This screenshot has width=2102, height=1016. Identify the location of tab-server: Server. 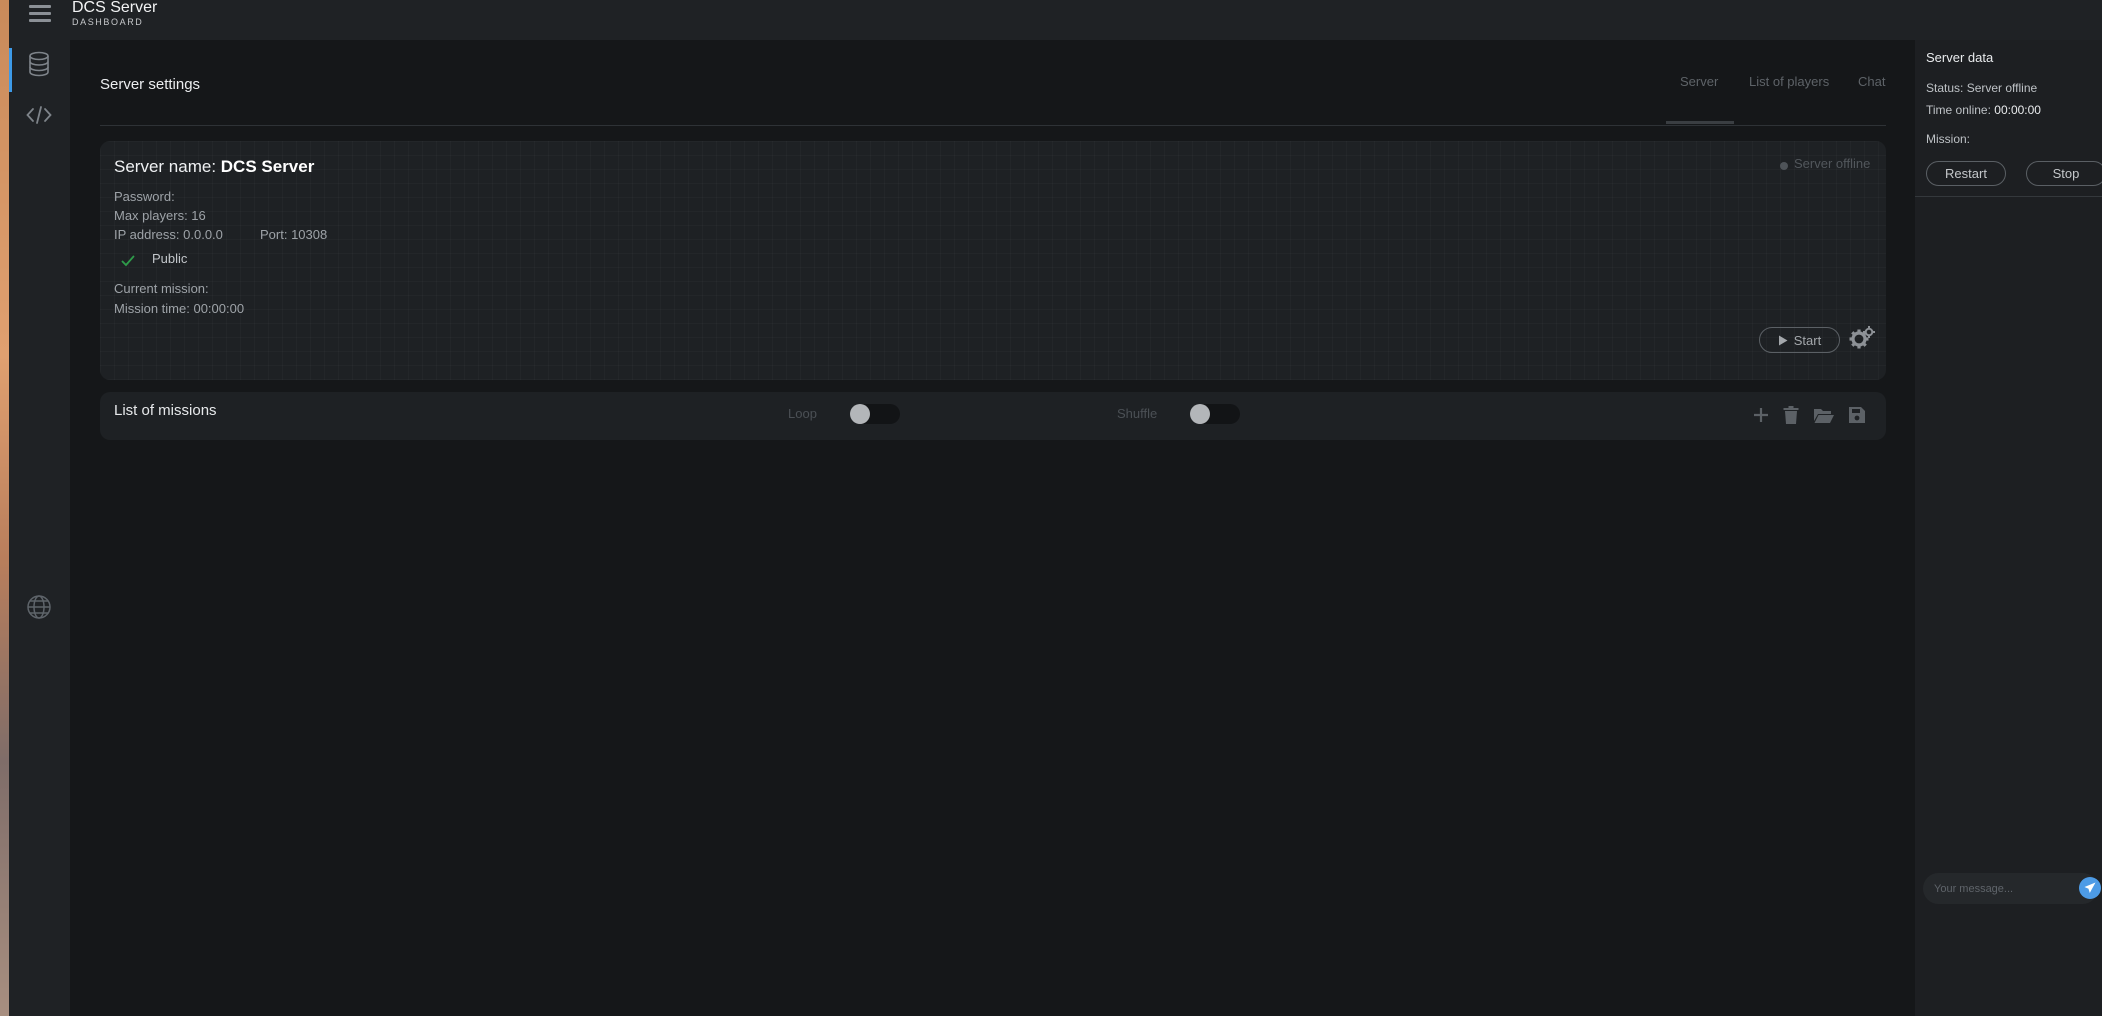
(1699, 81).